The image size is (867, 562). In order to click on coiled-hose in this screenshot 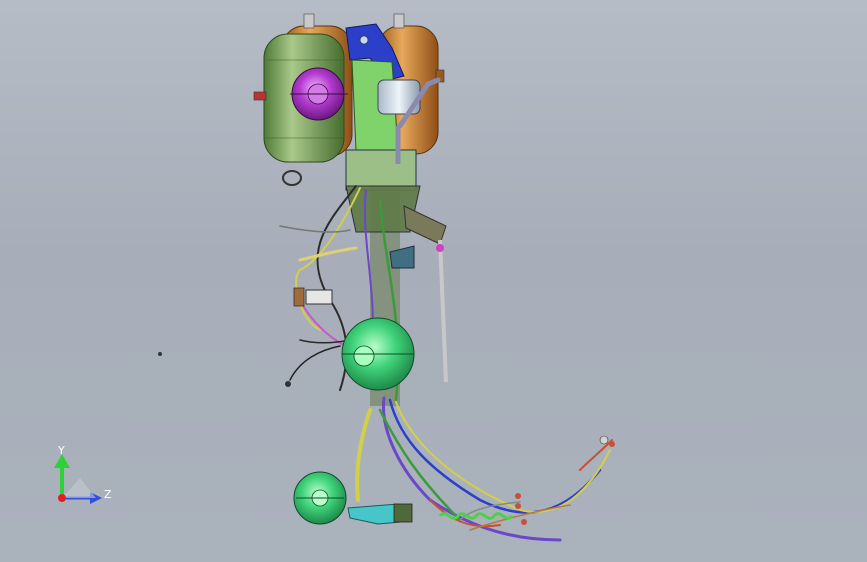, I will do `click(476, 516)`.